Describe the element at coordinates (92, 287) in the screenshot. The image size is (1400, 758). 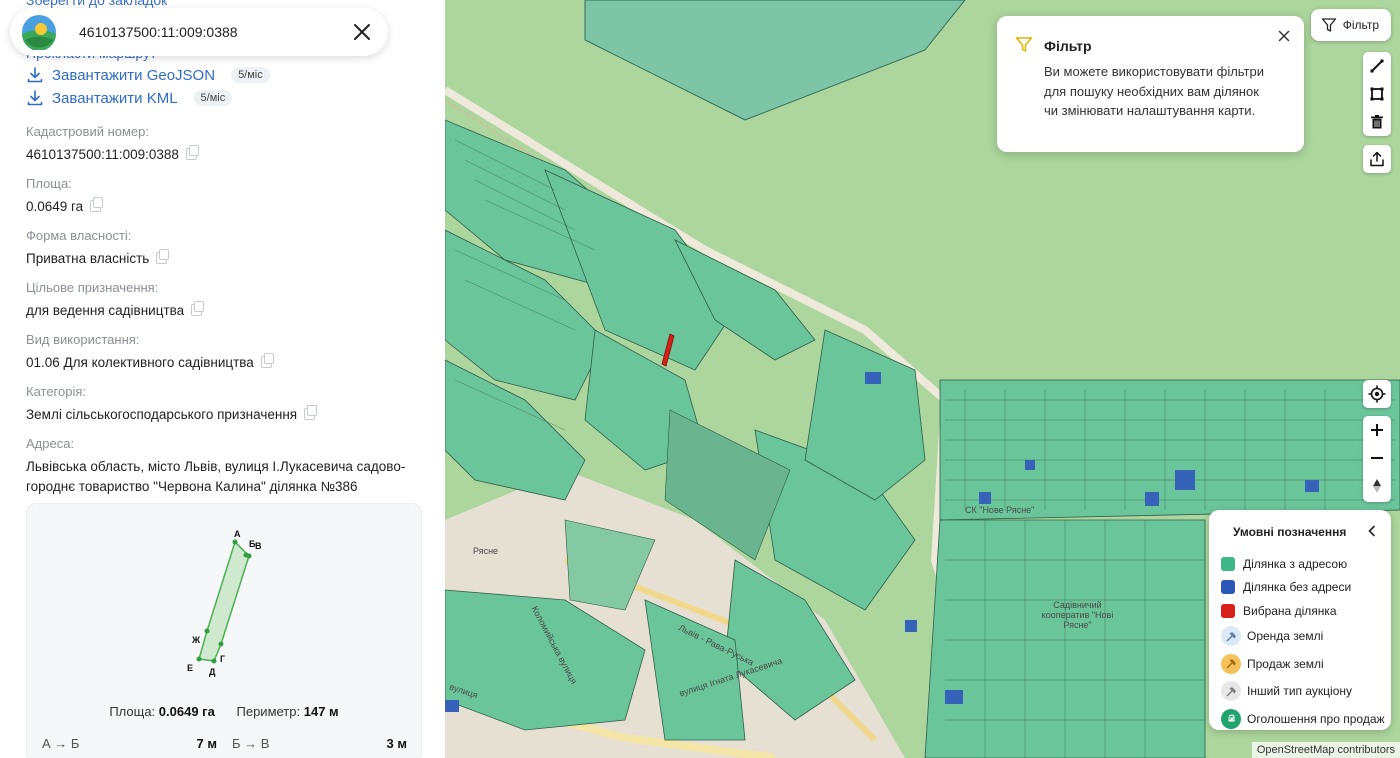
I see `field-label: Цільове призначення:` at that location.